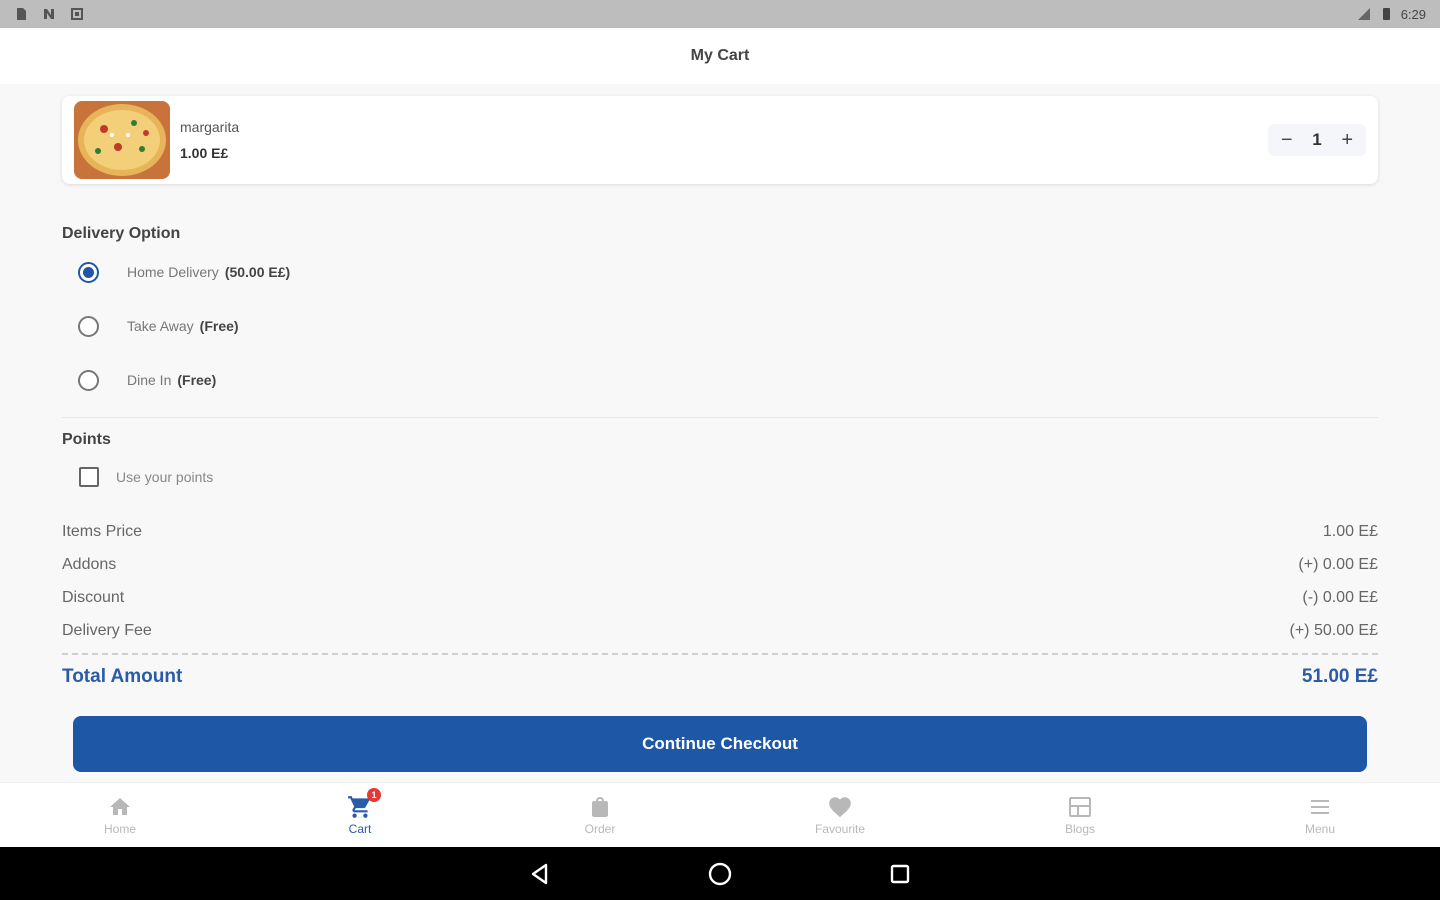  I want to click on nav-item-home: Home, so click(120, 815).